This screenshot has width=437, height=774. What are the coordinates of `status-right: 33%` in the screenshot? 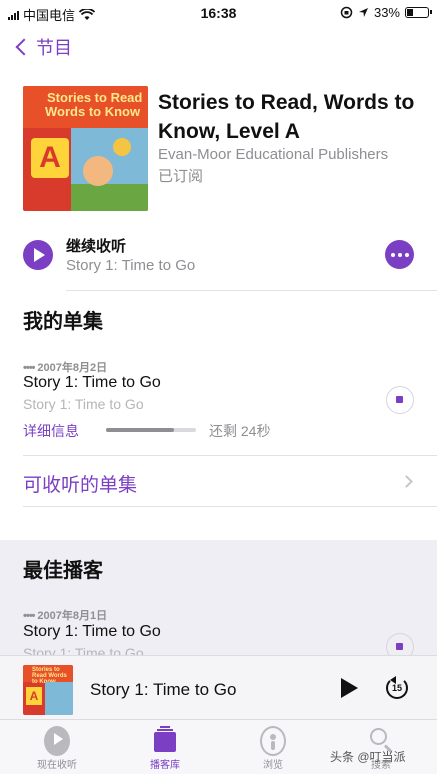 It's located at (386, 12).